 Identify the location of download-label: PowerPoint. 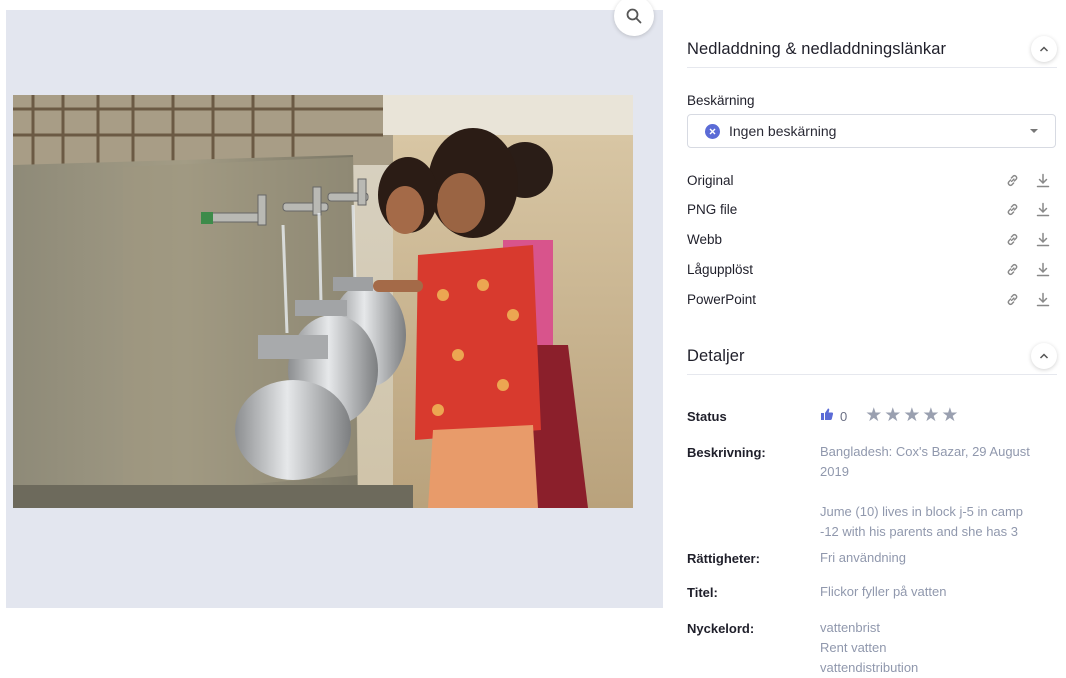
(722, 299).